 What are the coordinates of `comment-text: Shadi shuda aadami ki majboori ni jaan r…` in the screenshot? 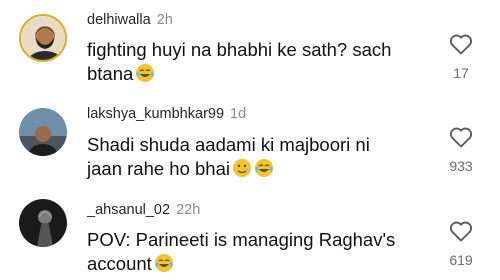 It's located at (247, 157).